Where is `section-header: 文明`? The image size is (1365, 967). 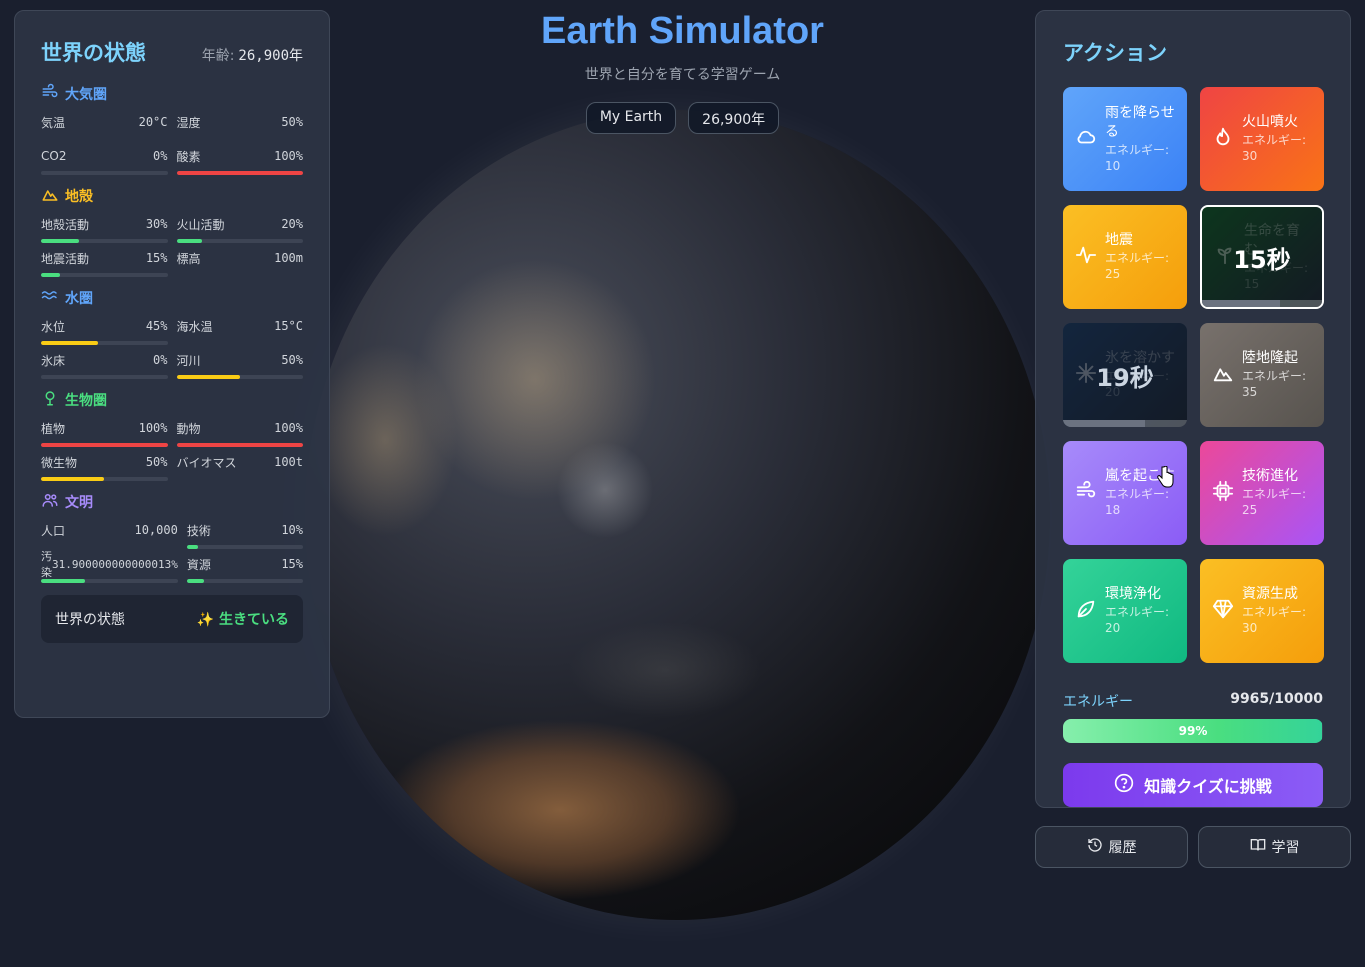
section-header: 文明 is located at coordinates (172, 502).